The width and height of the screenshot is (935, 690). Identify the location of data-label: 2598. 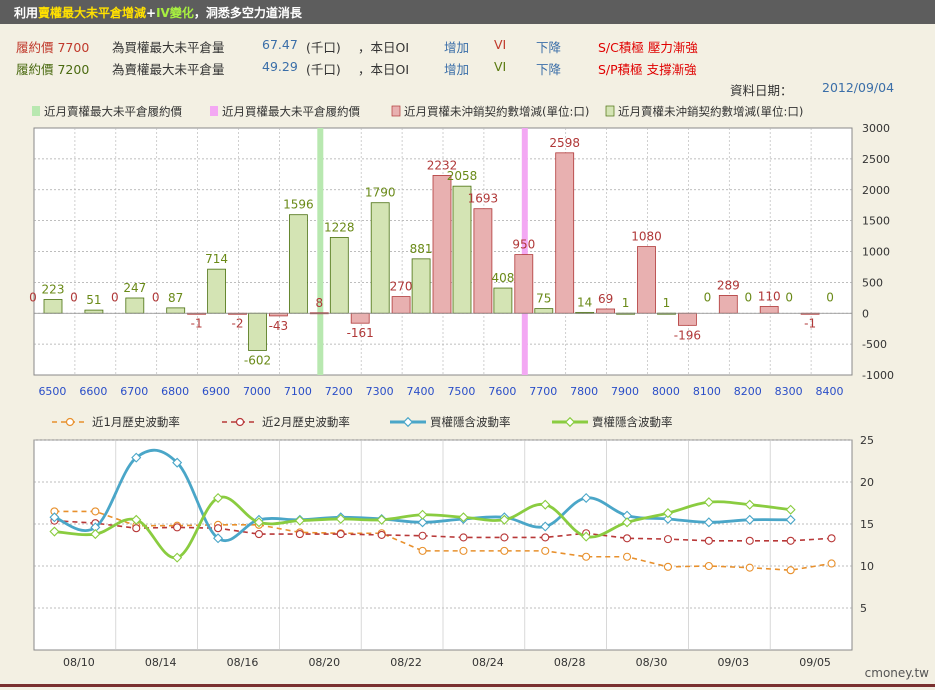
(564, 143).